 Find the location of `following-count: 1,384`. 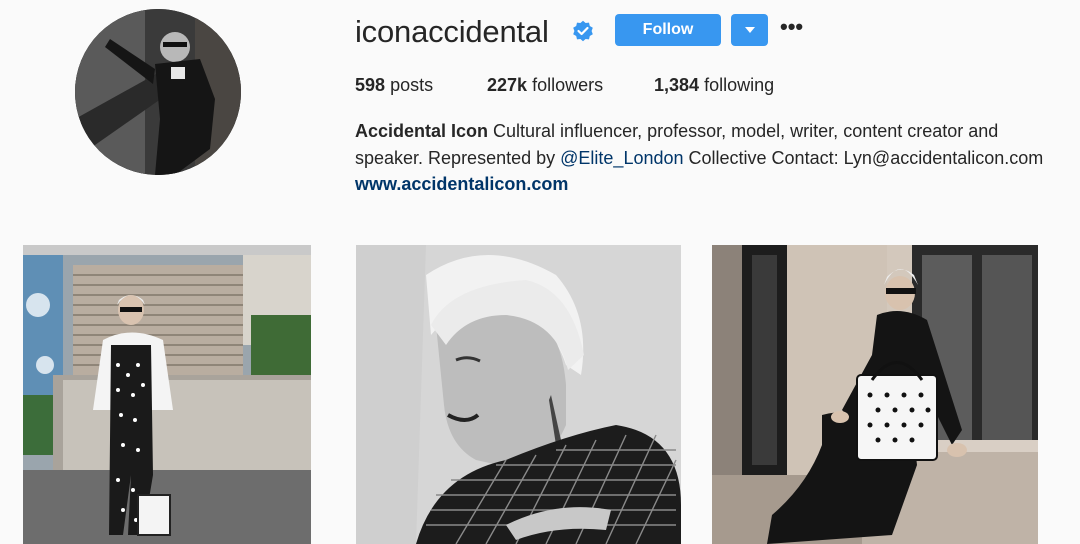

following-count: 1,384 is located at coordinates (677, 85).